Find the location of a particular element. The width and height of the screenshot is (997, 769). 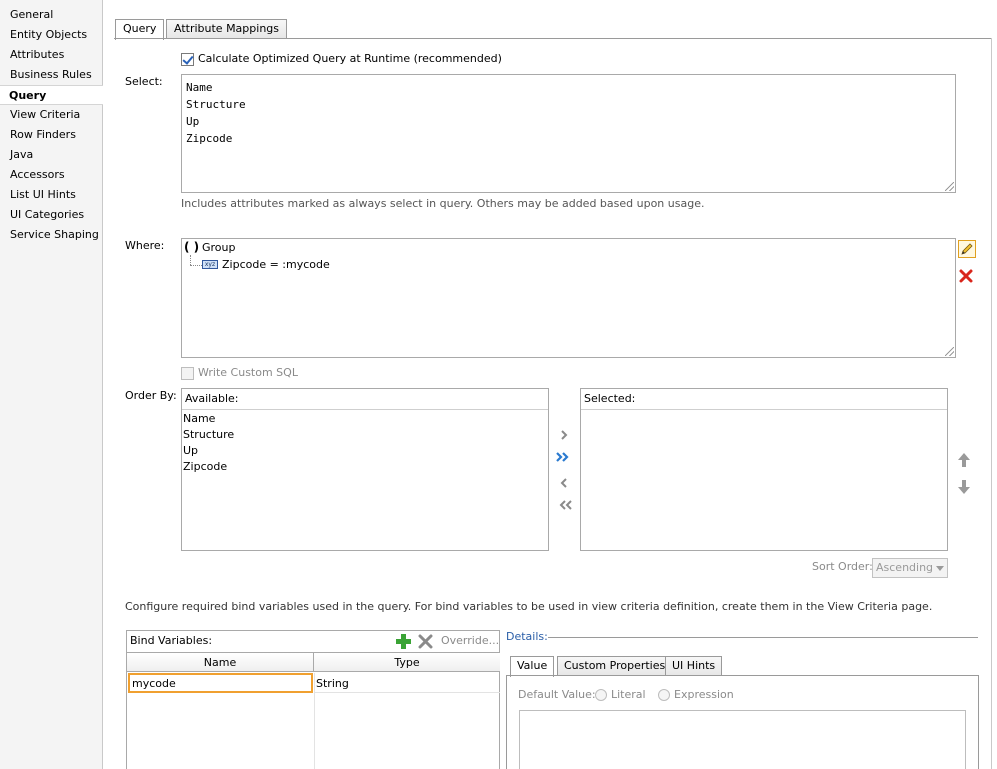

sidebar-item-attributes: Attributes is located at coordinates (51, 55).